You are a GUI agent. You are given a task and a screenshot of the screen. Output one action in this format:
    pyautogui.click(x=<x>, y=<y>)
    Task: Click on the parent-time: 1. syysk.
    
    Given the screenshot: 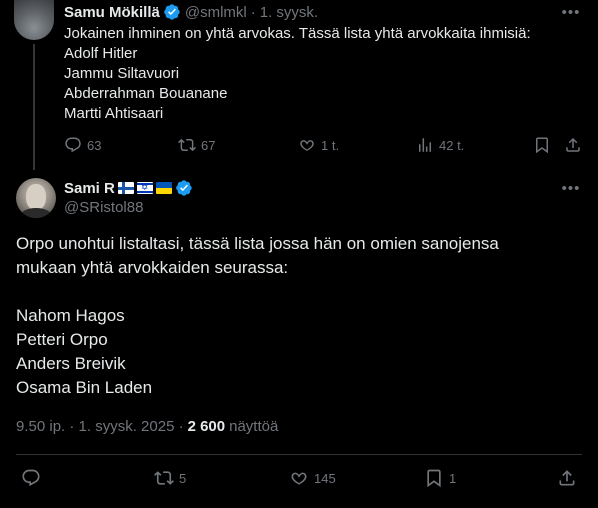 What is the action you would take?
    pyautogui.click(x=289, y=12)
    